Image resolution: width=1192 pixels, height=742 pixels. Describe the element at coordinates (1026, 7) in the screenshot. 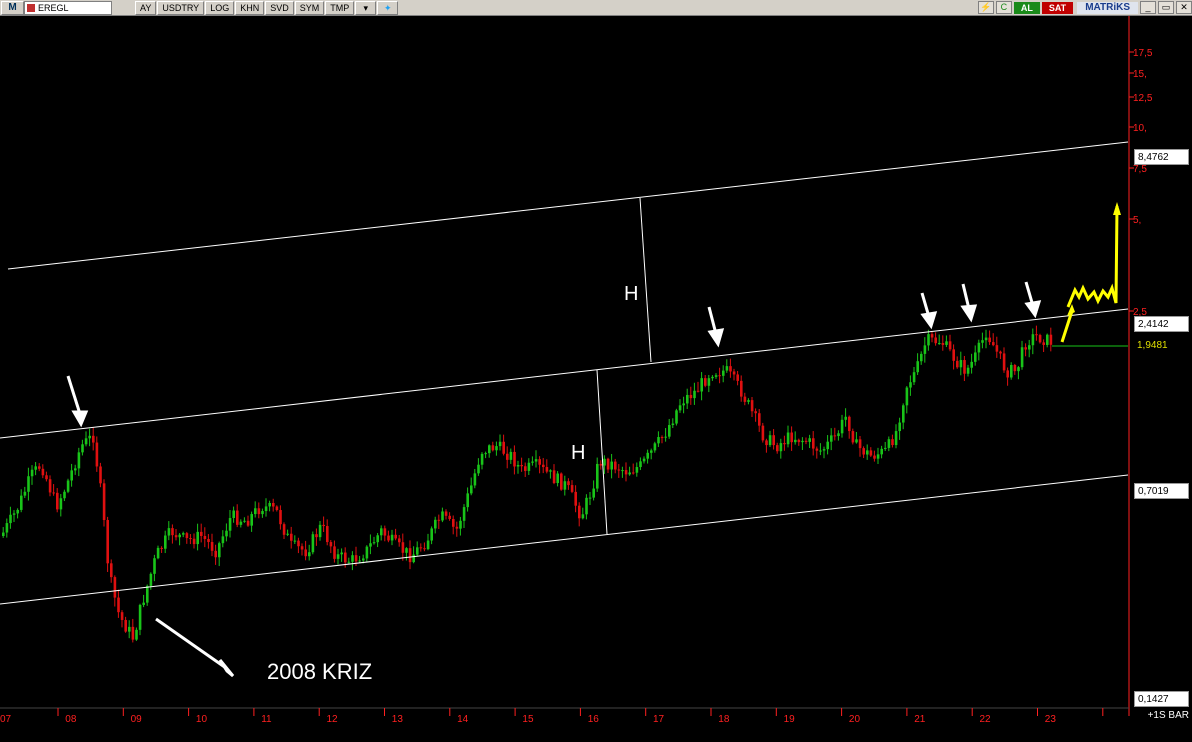

I see `buy-button: AL` at that location.